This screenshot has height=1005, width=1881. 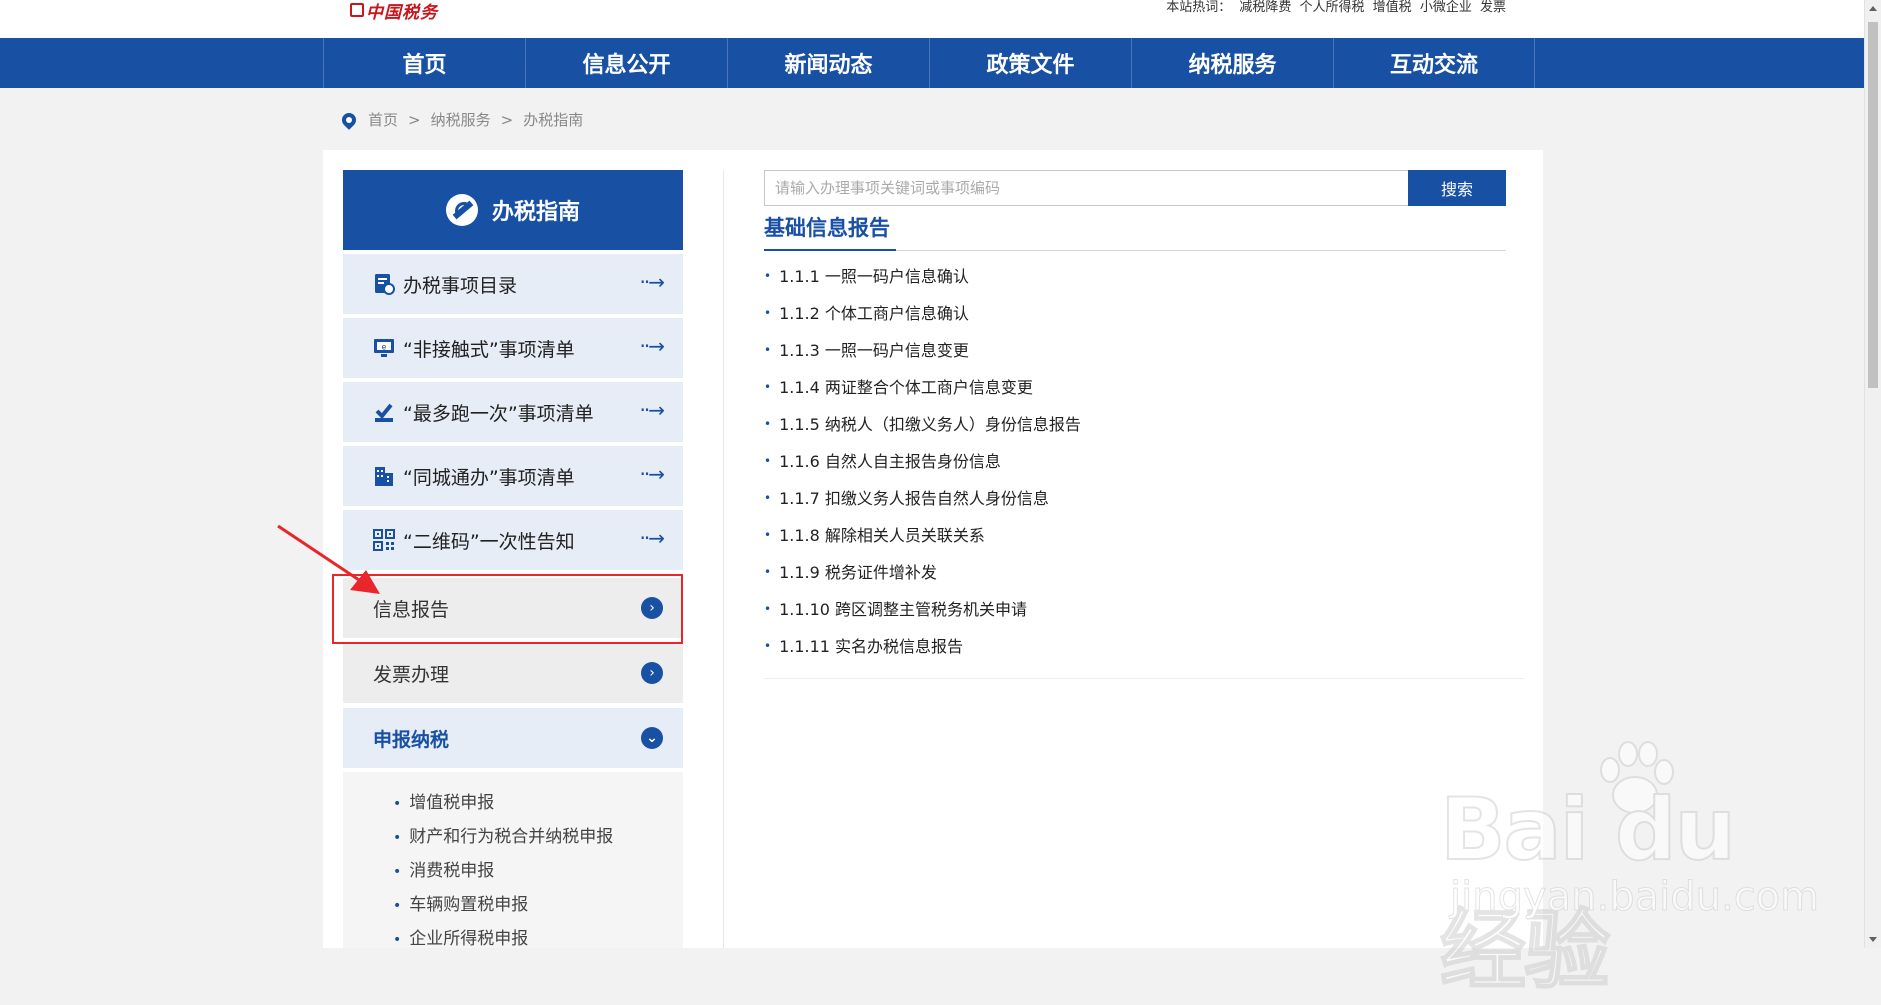 I want to click on catalog-icon, so click(x=385, y=284).